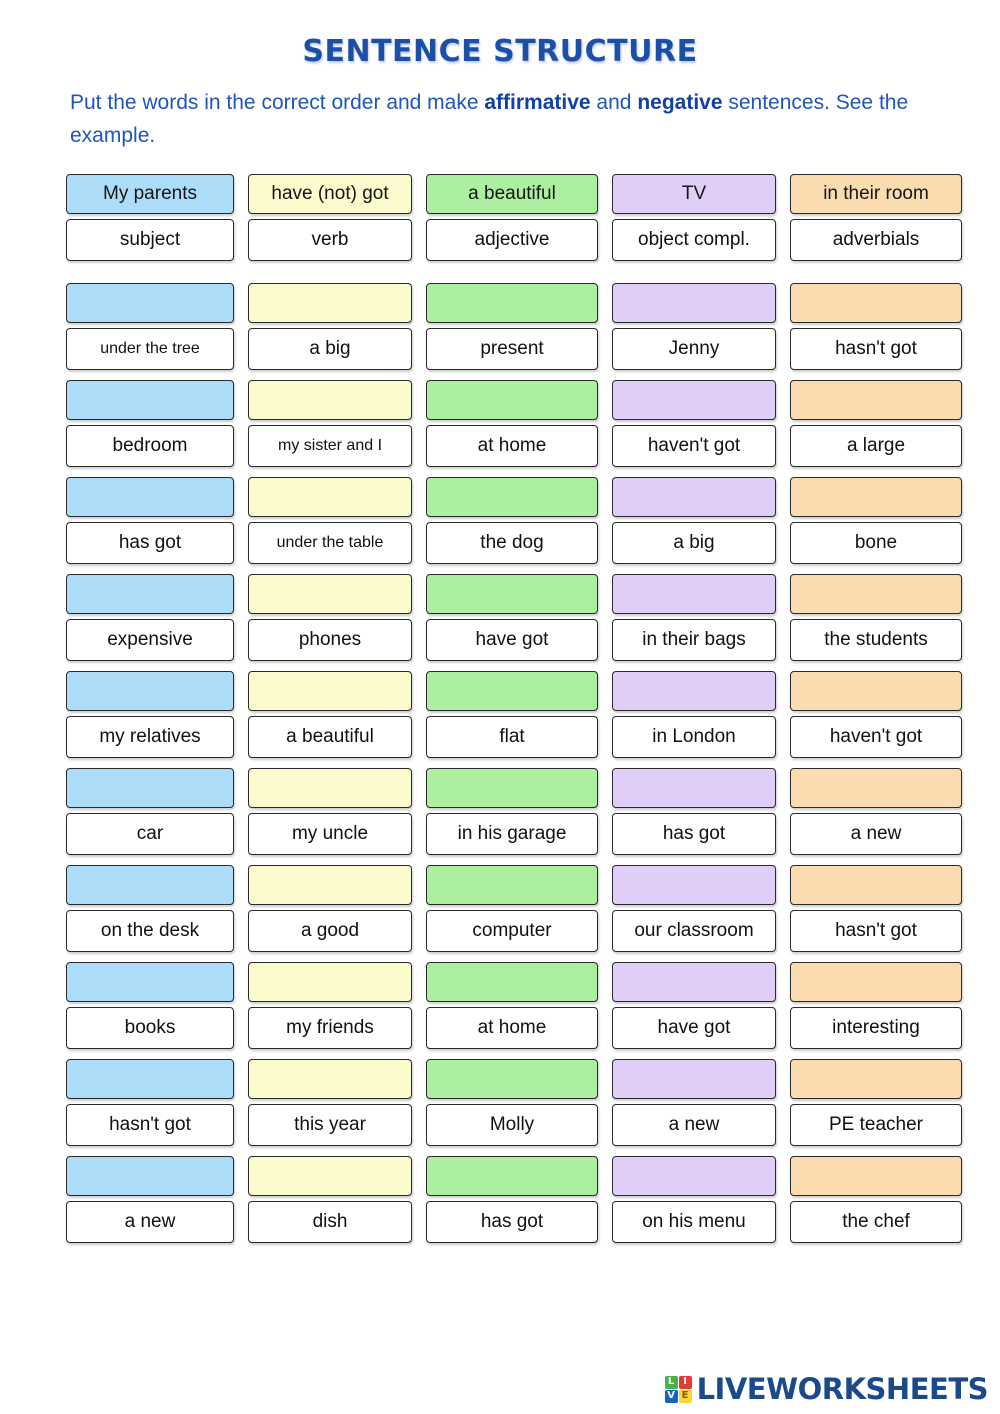 The height and width of the screenshot is (1414, 1000). Describe the element at coordinates (876, 788) in the screenshot. I see `answer-slot-row5-col4` at that location.